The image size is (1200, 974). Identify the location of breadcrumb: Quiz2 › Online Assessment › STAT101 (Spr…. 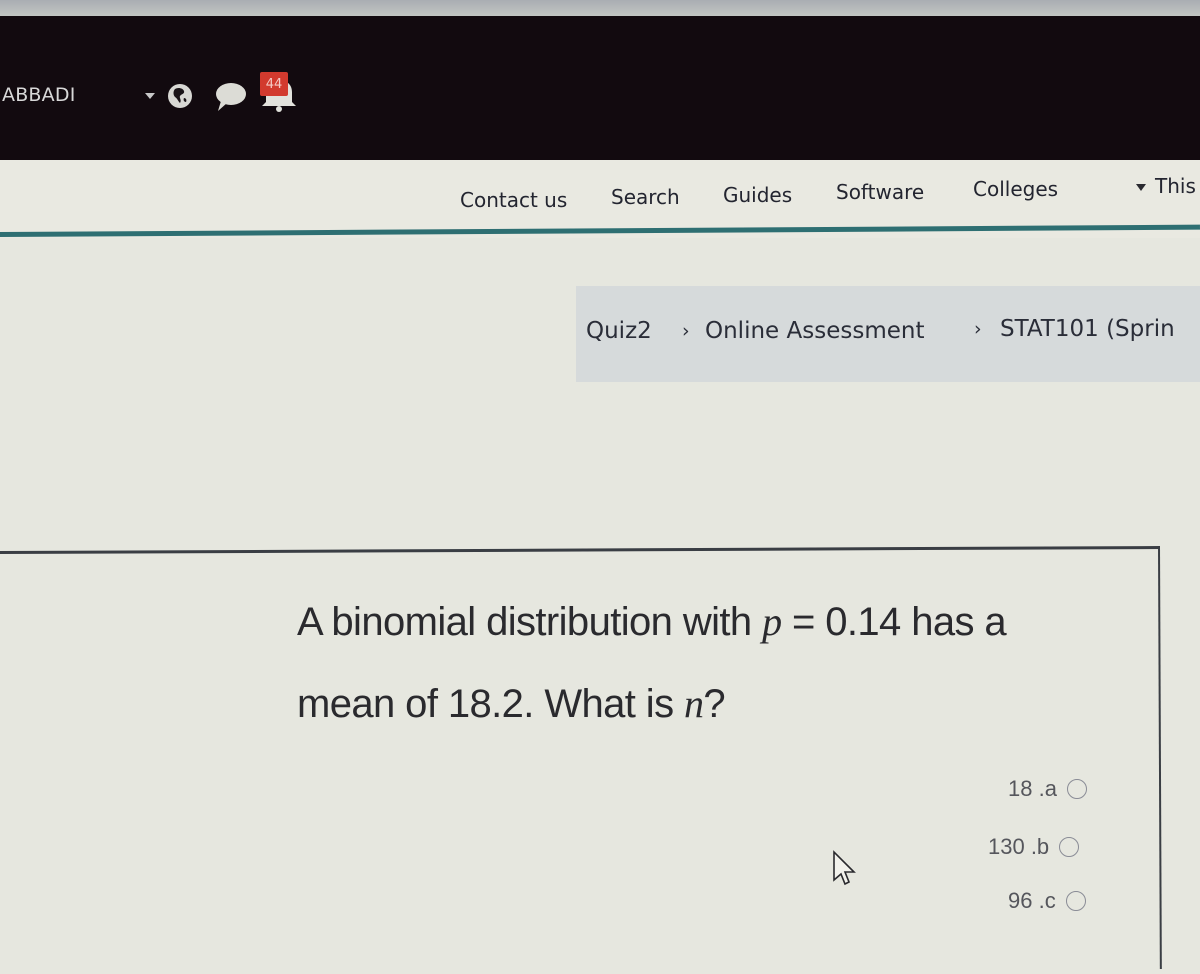
(888, 334).